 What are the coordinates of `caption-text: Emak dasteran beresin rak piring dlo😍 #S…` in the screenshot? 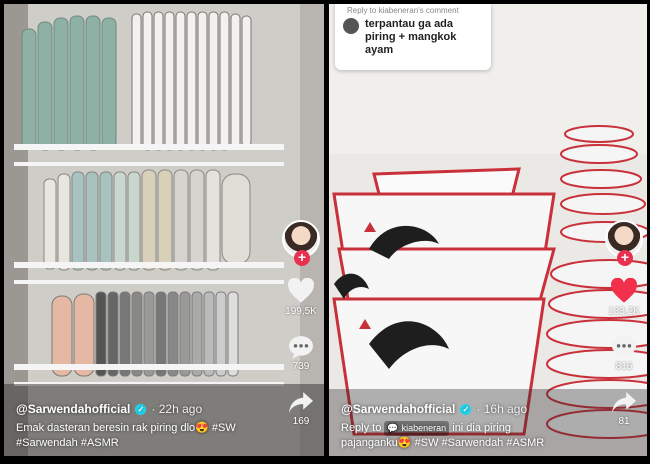 It's located at (126, 435).